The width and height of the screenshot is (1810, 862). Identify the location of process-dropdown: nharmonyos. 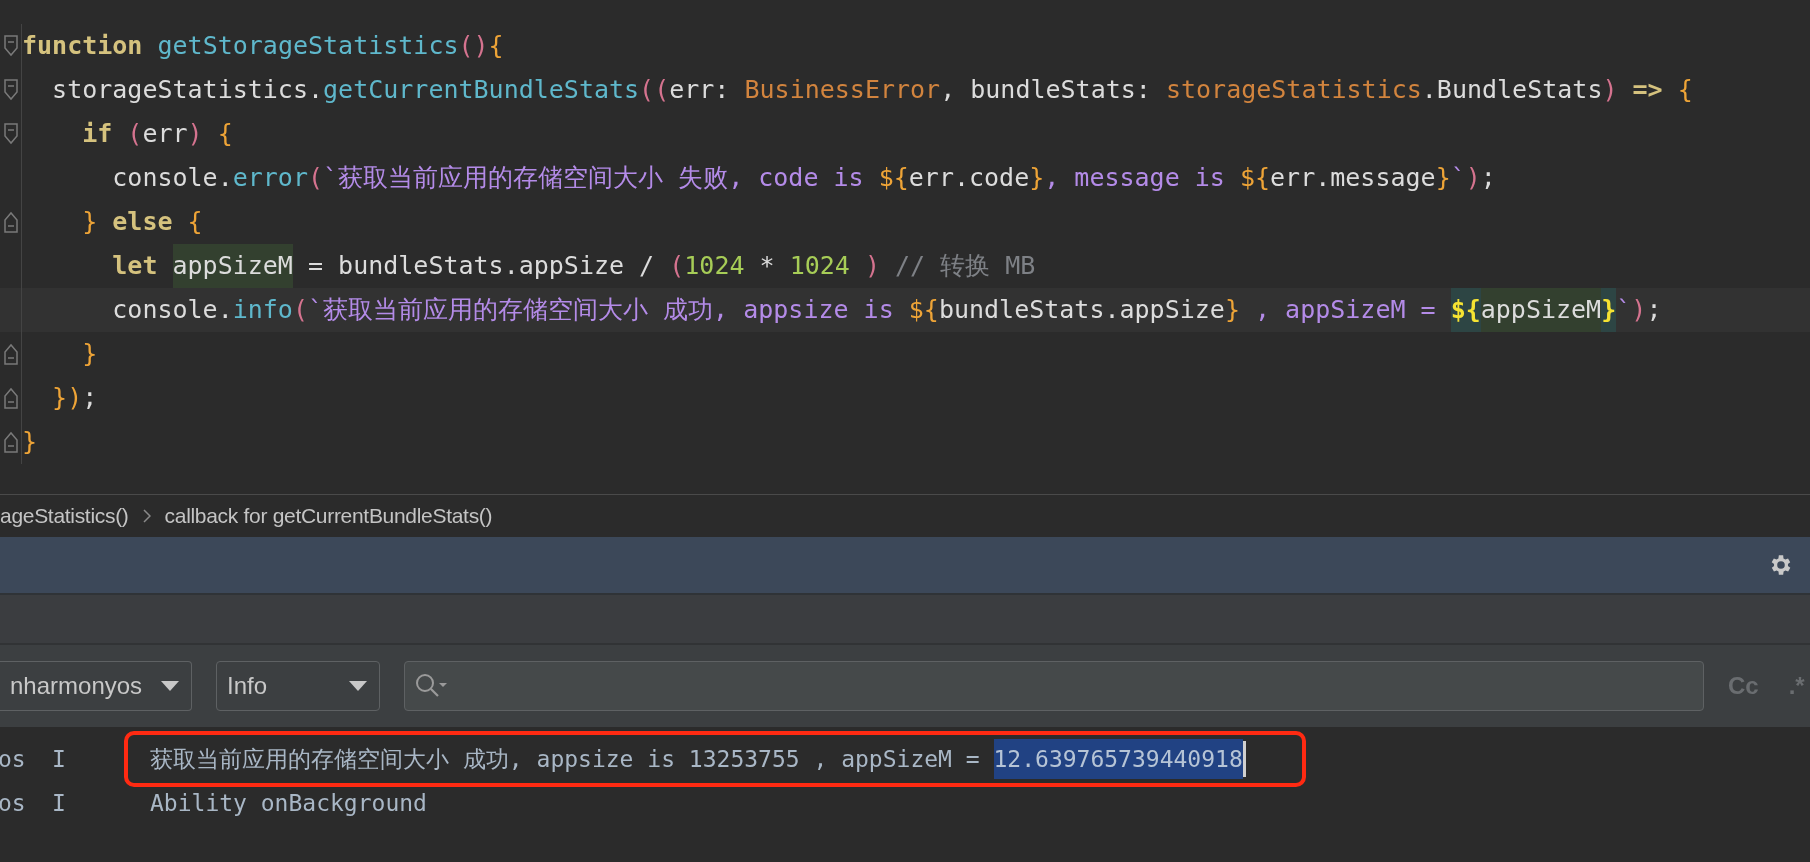
(96, 686).